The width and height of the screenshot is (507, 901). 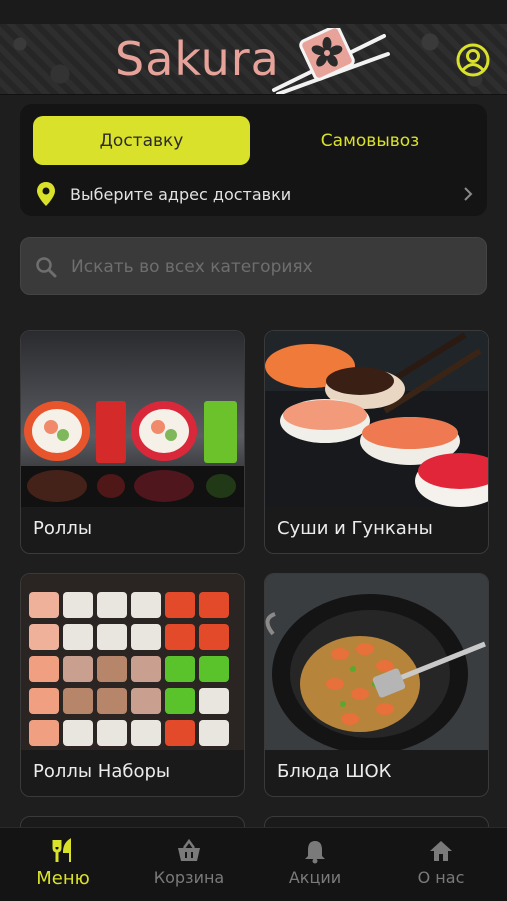 What do you see at coordinates (441, 864) in the screenshot?
I see `tab-about: О нас` at bounding box center [441, 864].